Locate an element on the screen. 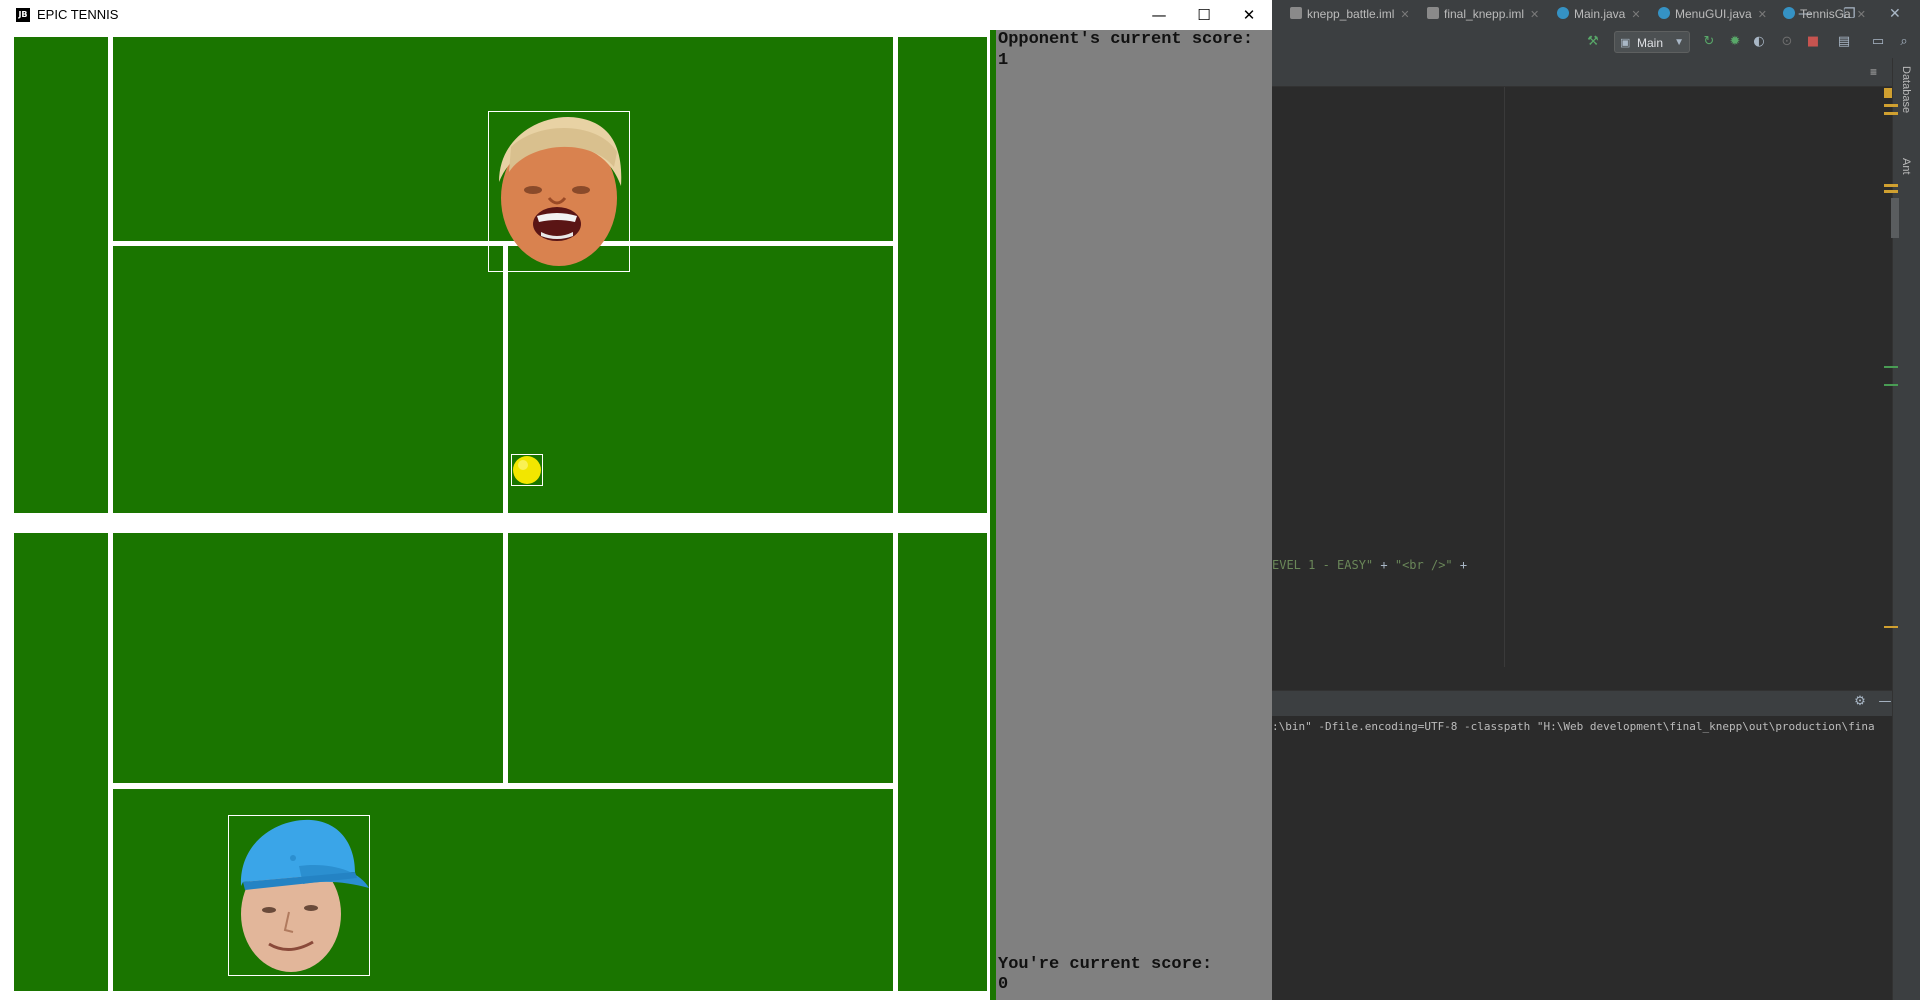 The height and width of the screenshot is (1000, 1920). tab-menugui-java: MenuGUI.java ✕ is located at coordinates (1712, 14).